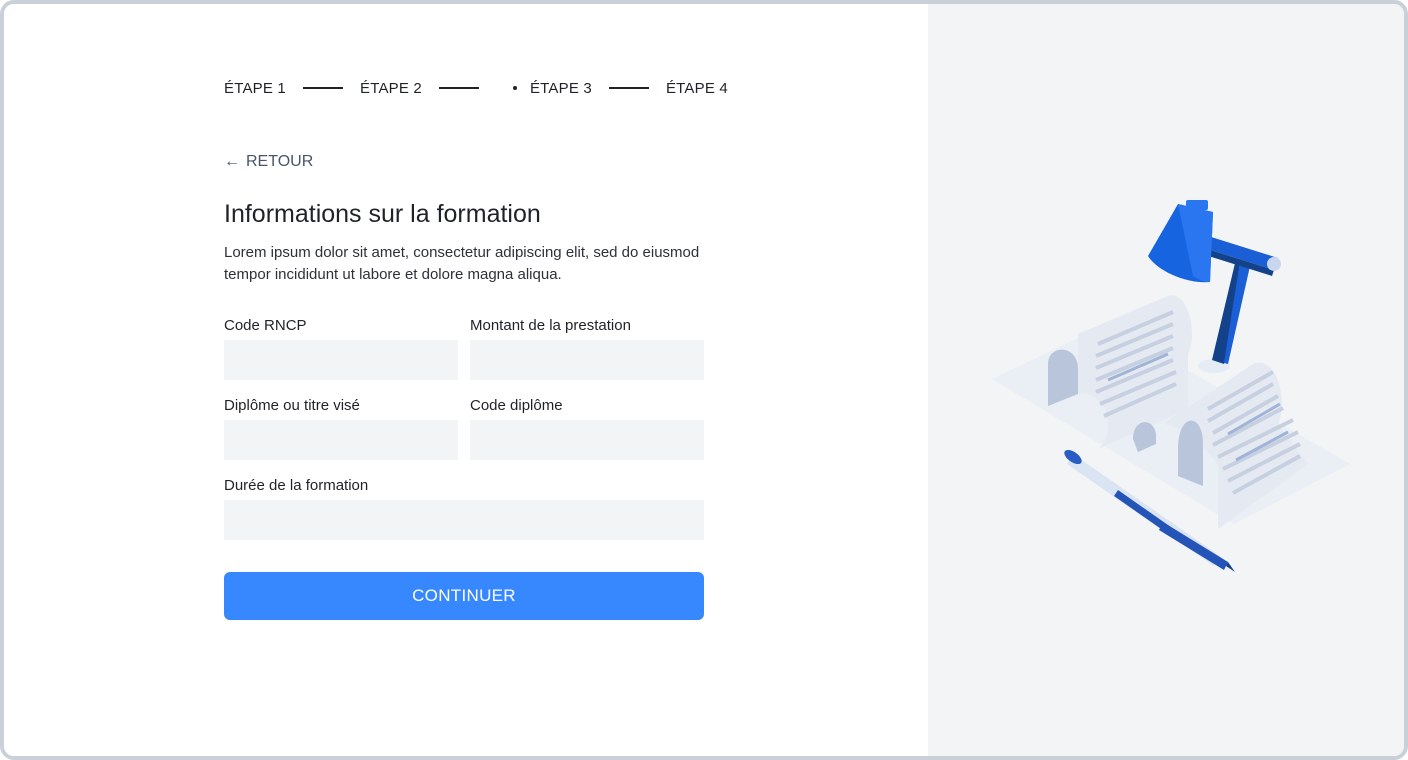 This screenshot has width=1408, height=760. What do you see at coordinates (391, 88) in the screenshot?
I see `step-2: ÉTAPE 2` at bounding box center [391, 88].